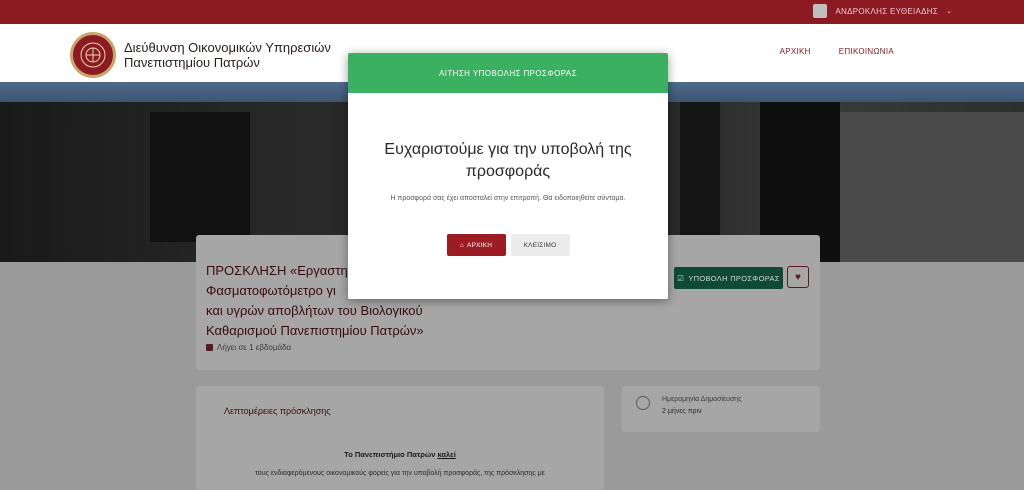  What do you see at coordinates (949, 11) in the screenshot?
I see `chevron-down-icon: ⌄` at bounding box center [949, 11].